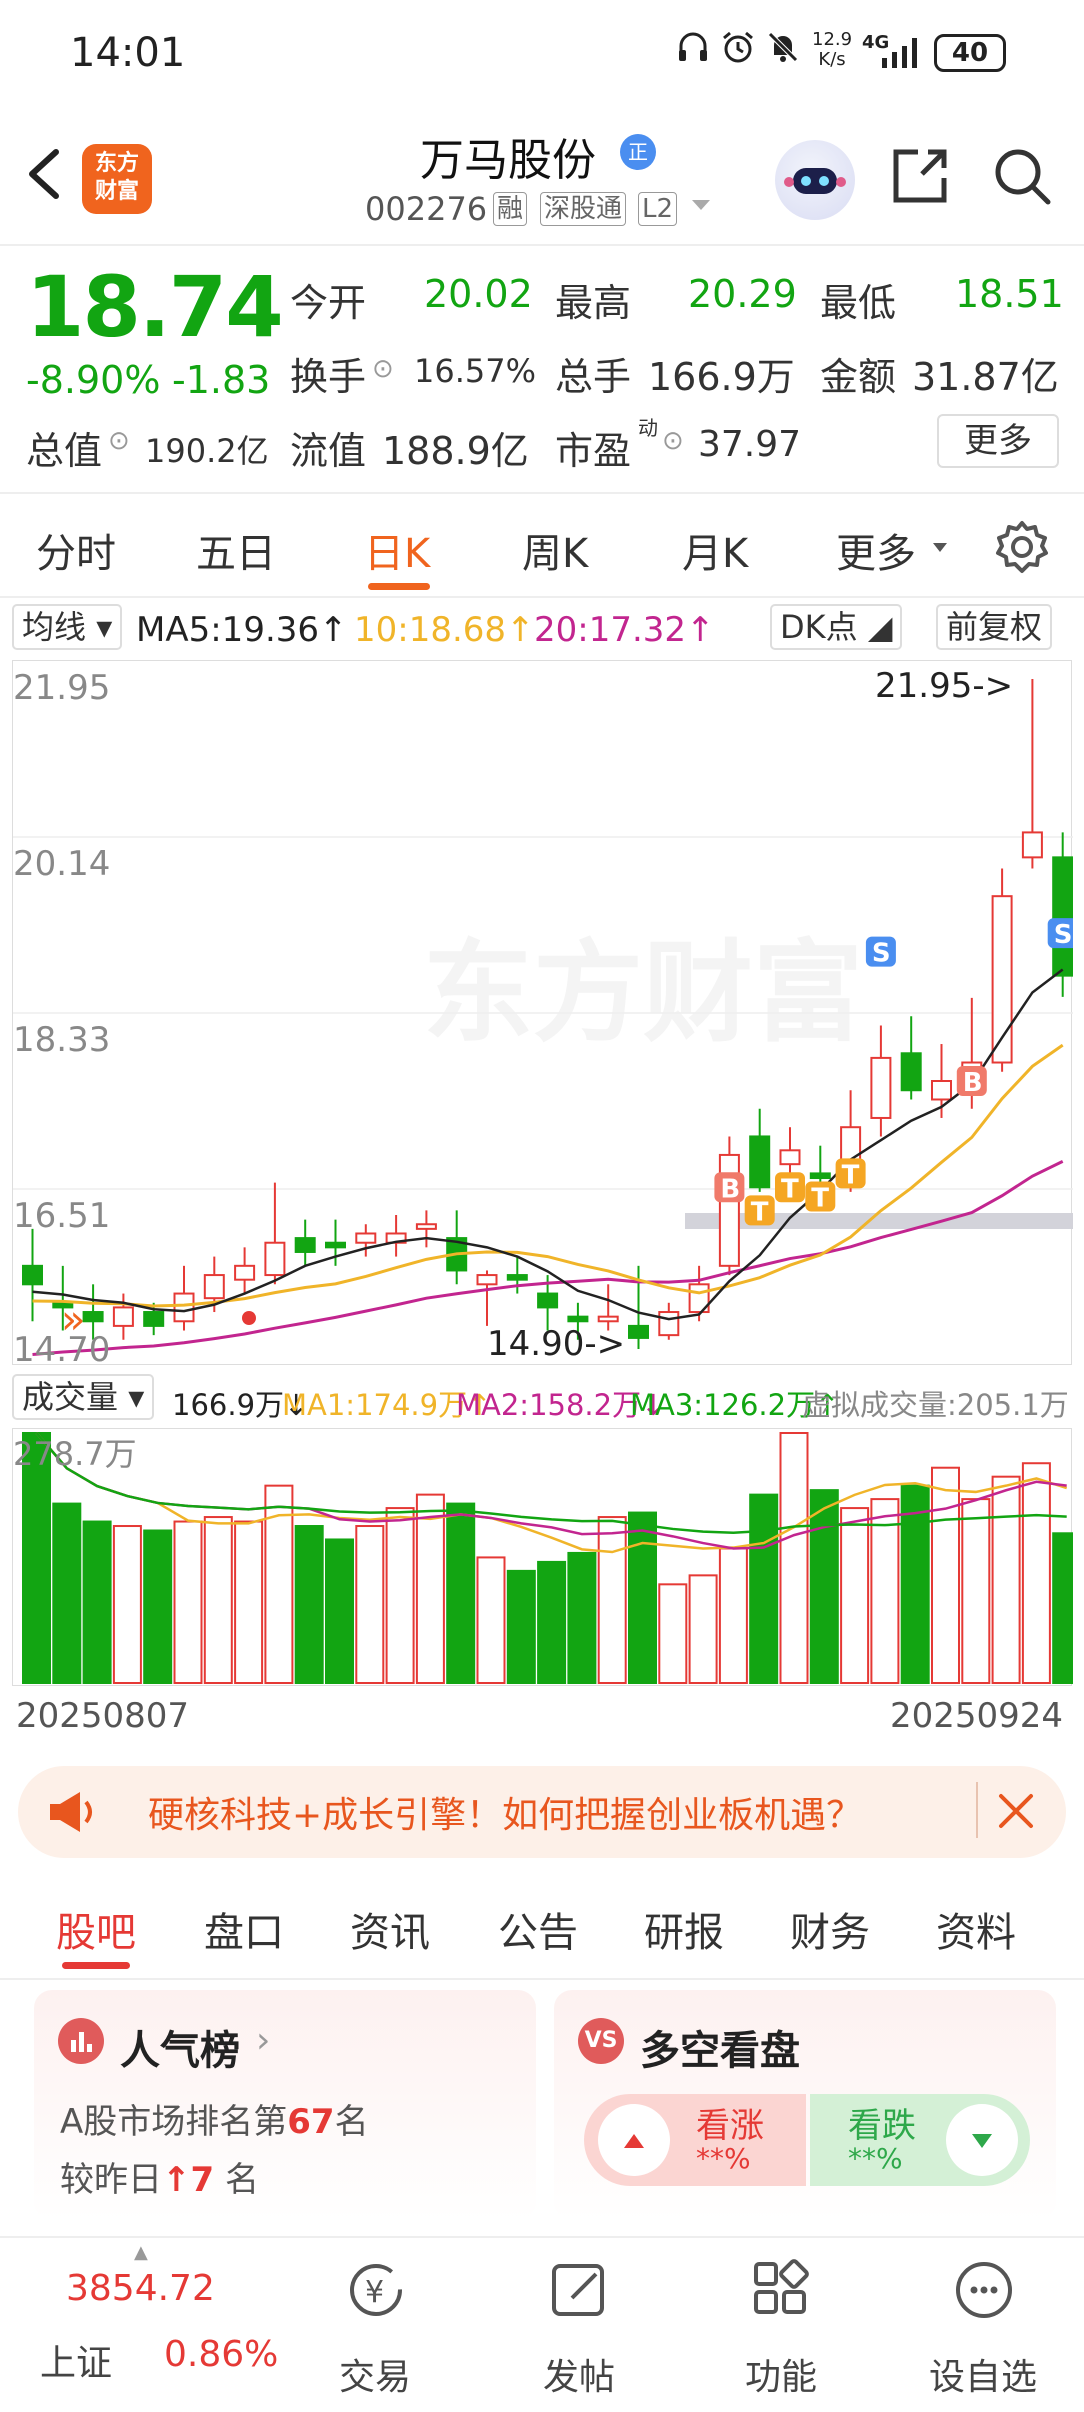 The height and width of the screenshot is (2412, 1084). I want to click on trade-button: 交易, so click(375, 2374).